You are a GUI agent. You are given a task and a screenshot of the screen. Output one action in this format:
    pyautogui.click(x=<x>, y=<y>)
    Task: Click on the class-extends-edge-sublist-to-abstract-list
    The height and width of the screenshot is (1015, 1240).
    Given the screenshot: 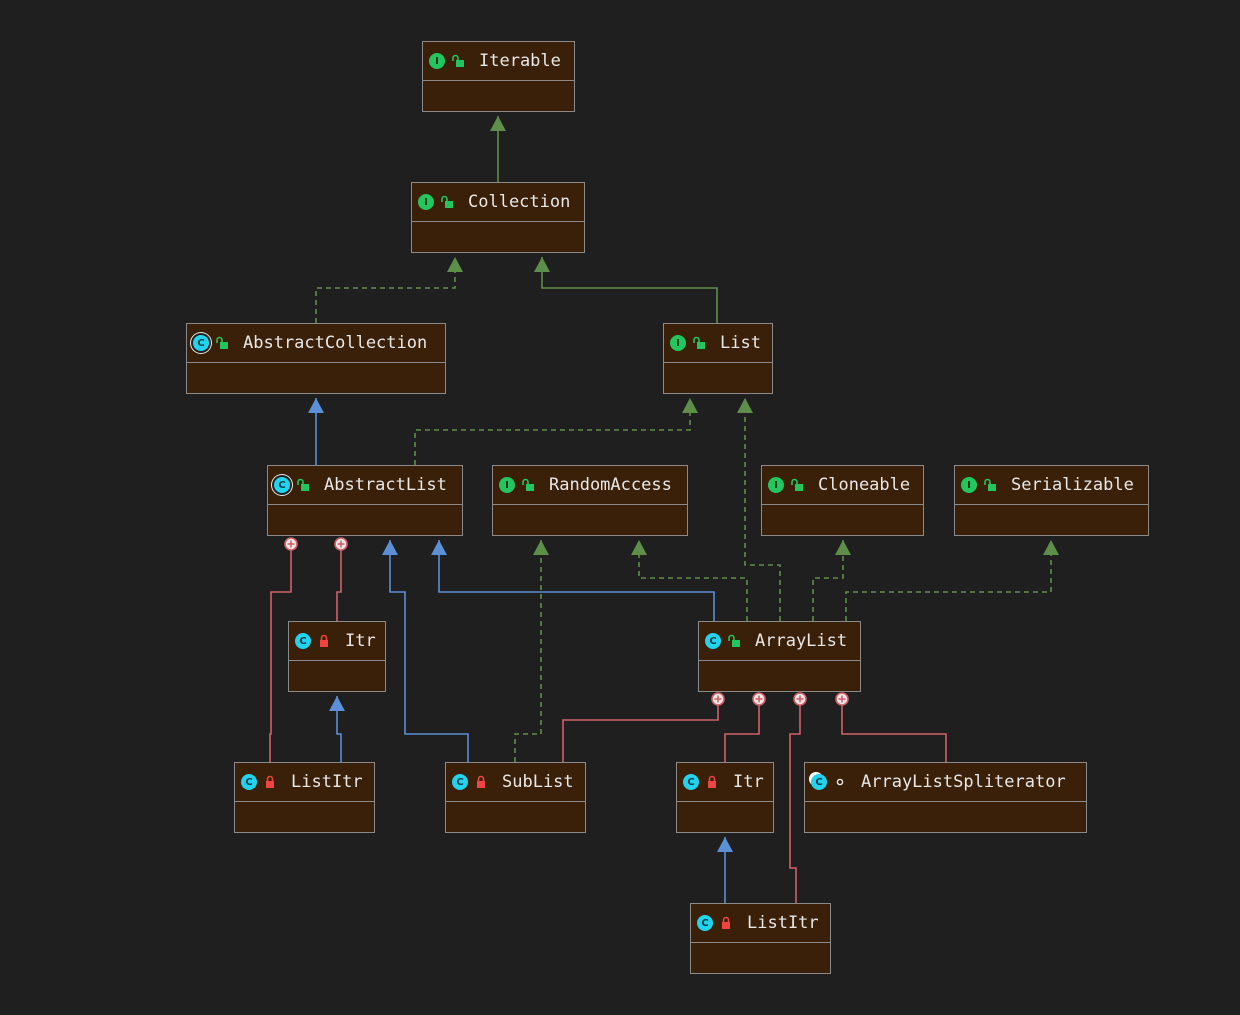 What is the action you would take?
    pyautogui.click(x=425, y=651)
    